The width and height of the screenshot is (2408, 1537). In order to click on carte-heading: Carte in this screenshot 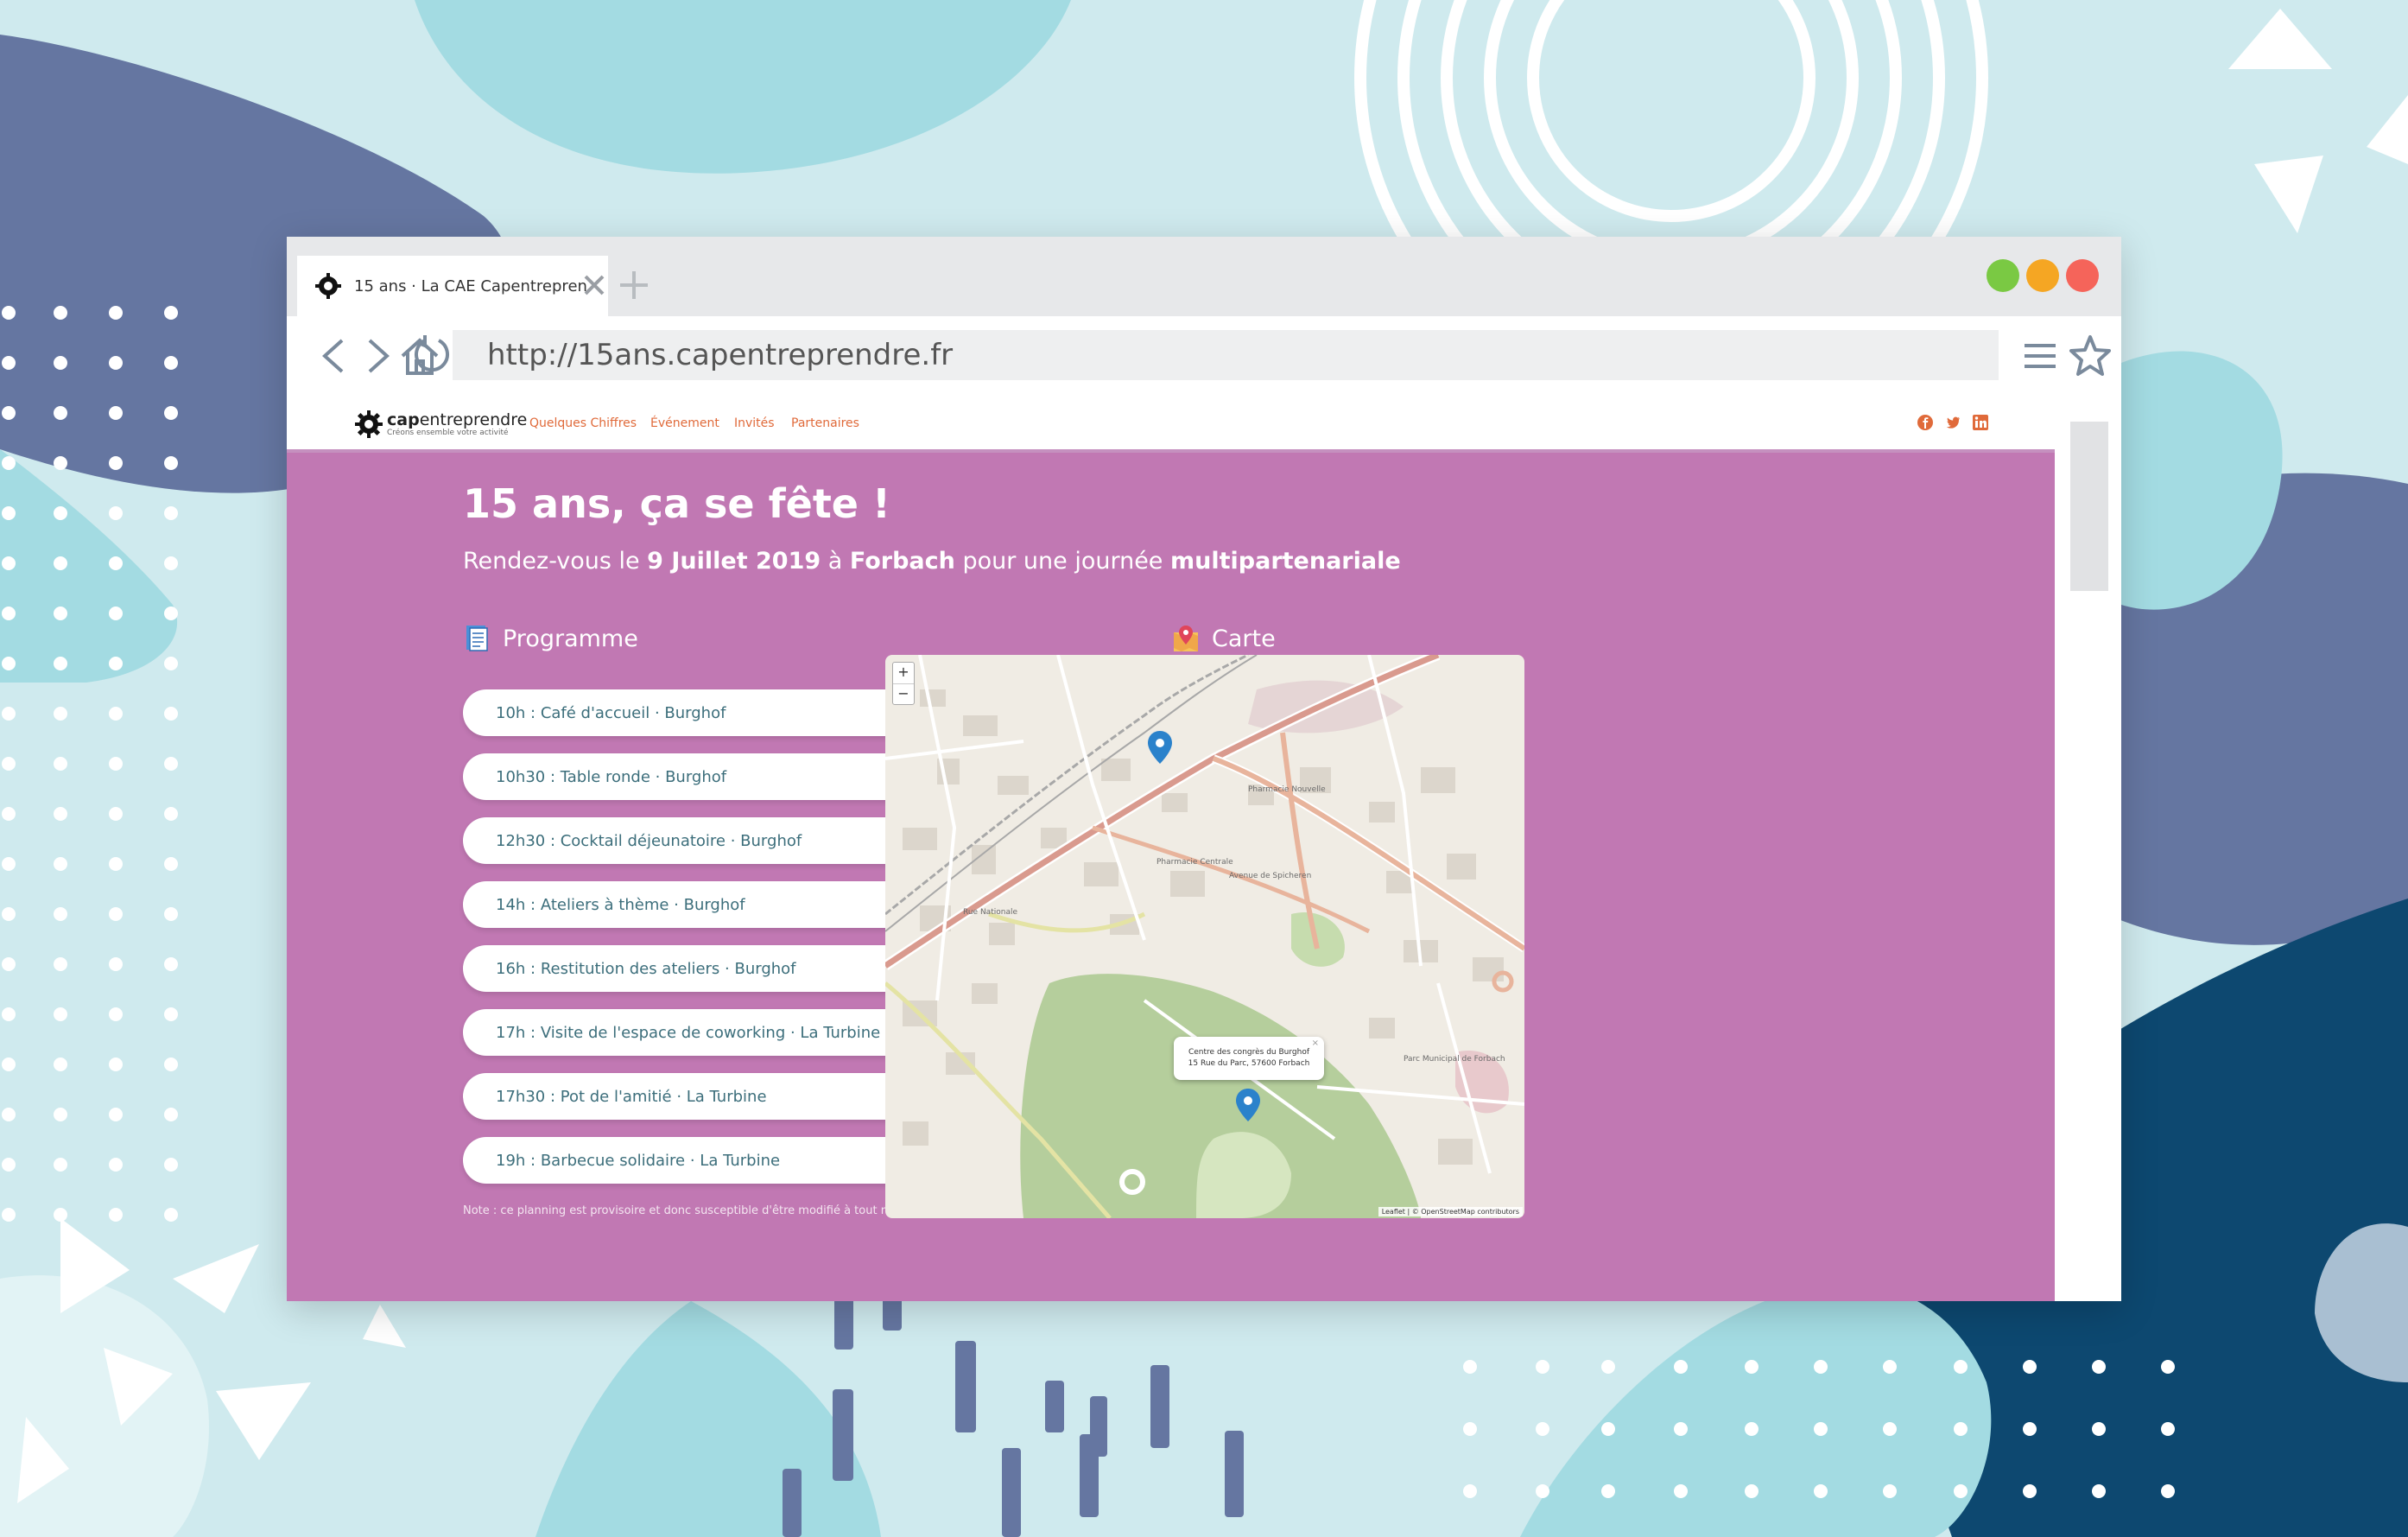, I will do `click(1224, 639)`.